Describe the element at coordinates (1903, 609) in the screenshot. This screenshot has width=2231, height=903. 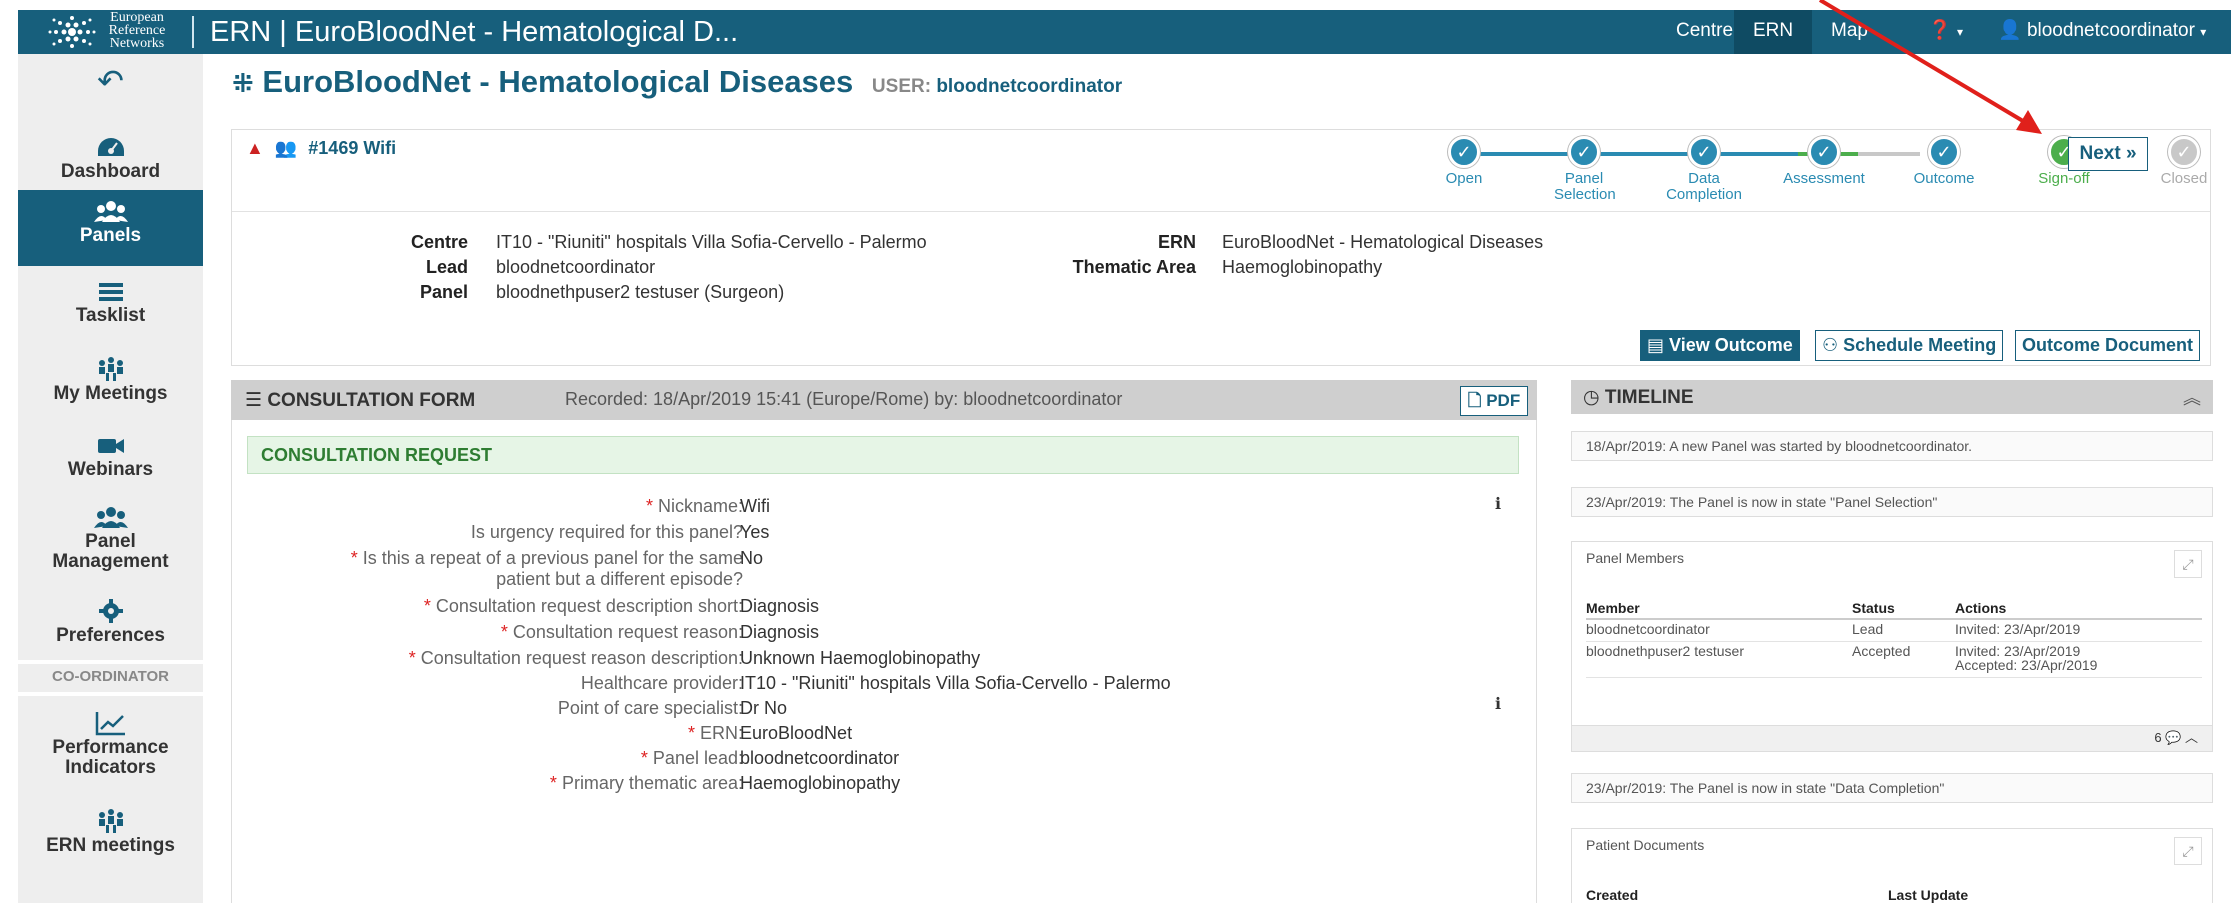
I see `column-header: Status` at that location.